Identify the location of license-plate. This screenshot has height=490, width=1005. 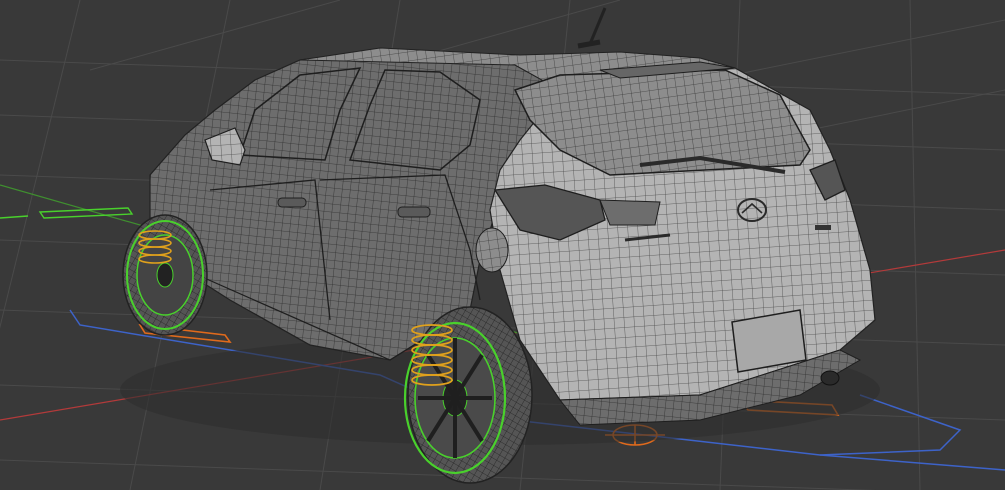
(769, 341).